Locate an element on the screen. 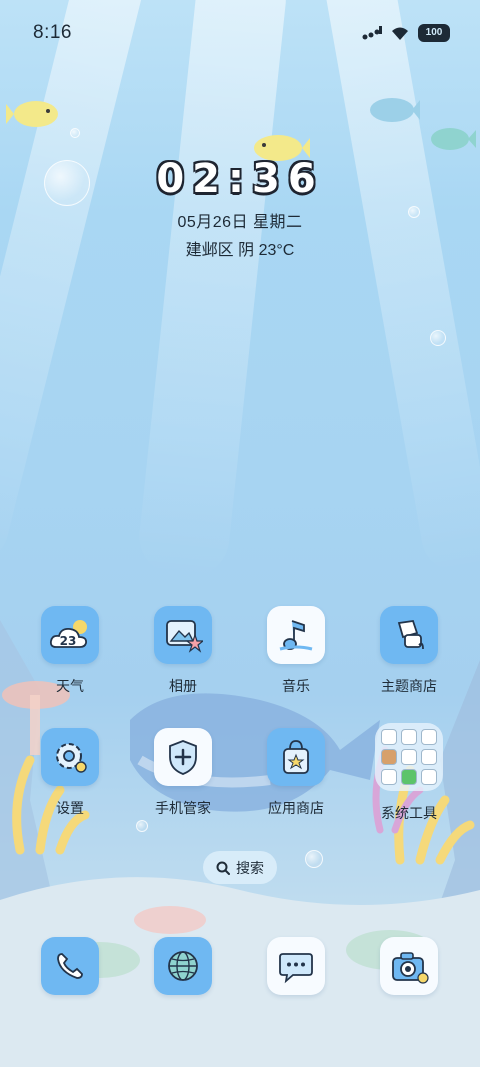 The width and height of the screenshot is (480, 1067). theme-store-icon is located at coordinates (409, 635).